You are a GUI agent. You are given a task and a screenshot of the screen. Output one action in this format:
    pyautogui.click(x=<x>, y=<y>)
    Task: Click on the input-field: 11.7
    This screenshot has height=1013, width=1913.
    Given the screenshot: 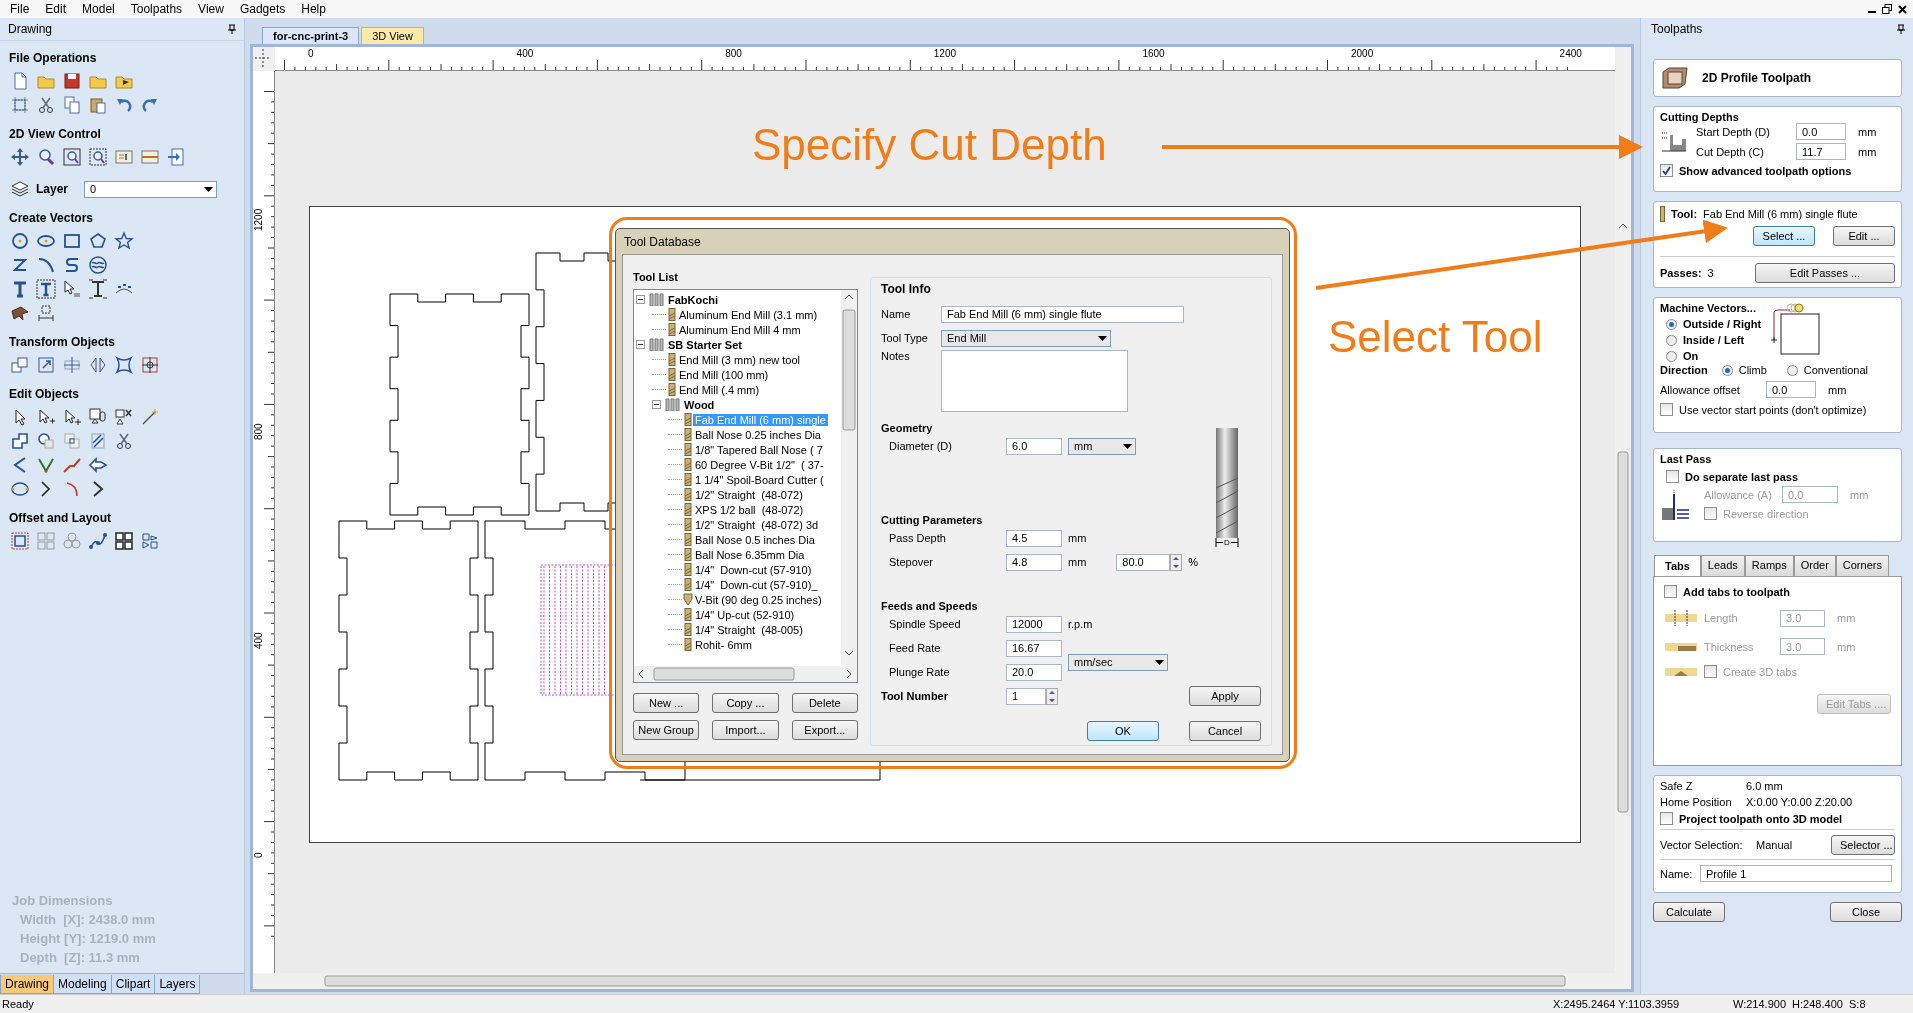 What is the action you would take?
    pyautogui.click(x=1821, y=151)
    